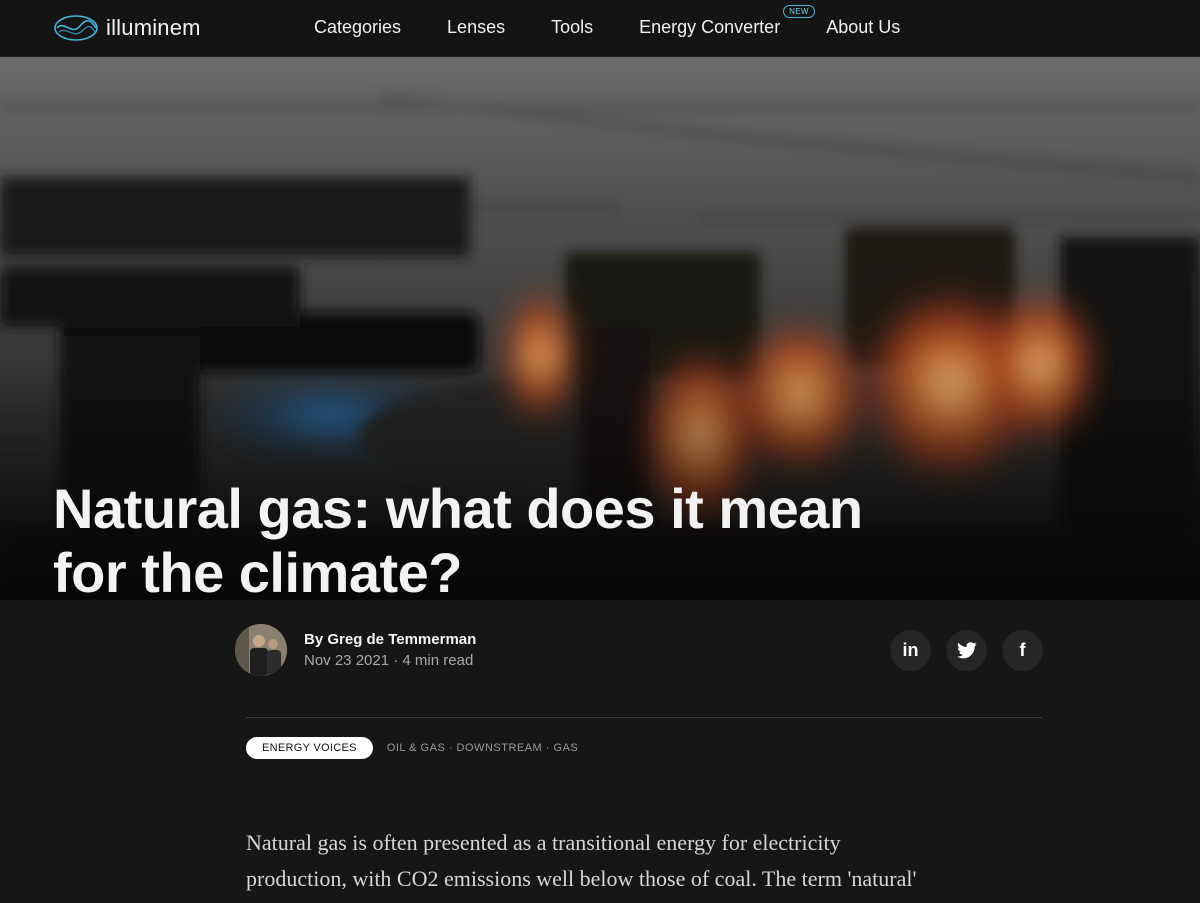 Image resolution: width=1200 pixels, height=903 pixels. I want to click on author-avatar, so click(261, 650).